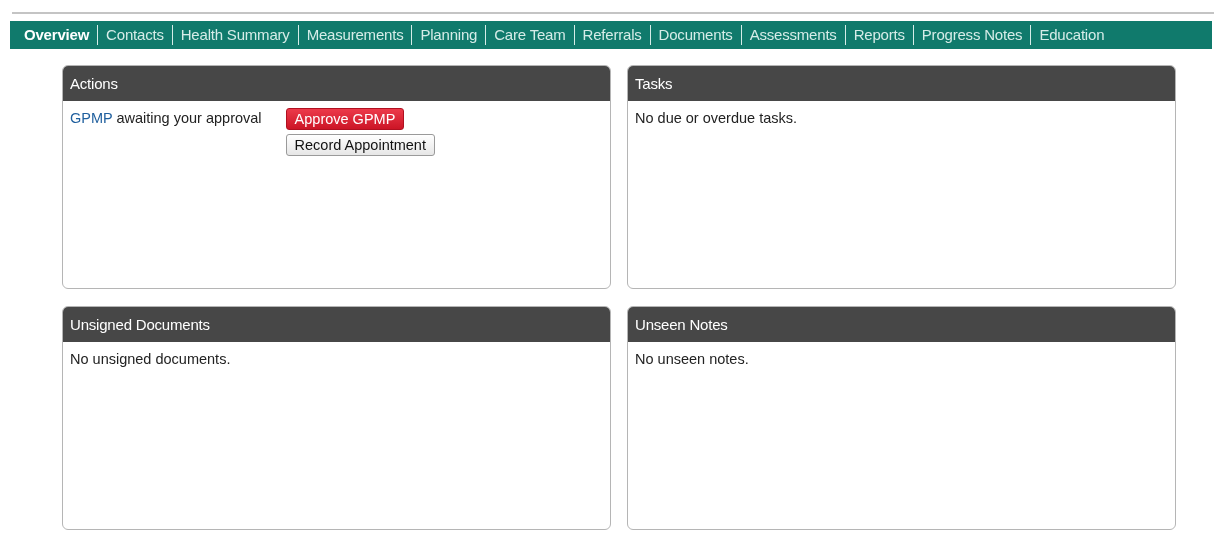  Describe the element at coordinates (150, 359) in the screenshot. I see `empty-message: No unsigned documents.` at that location.